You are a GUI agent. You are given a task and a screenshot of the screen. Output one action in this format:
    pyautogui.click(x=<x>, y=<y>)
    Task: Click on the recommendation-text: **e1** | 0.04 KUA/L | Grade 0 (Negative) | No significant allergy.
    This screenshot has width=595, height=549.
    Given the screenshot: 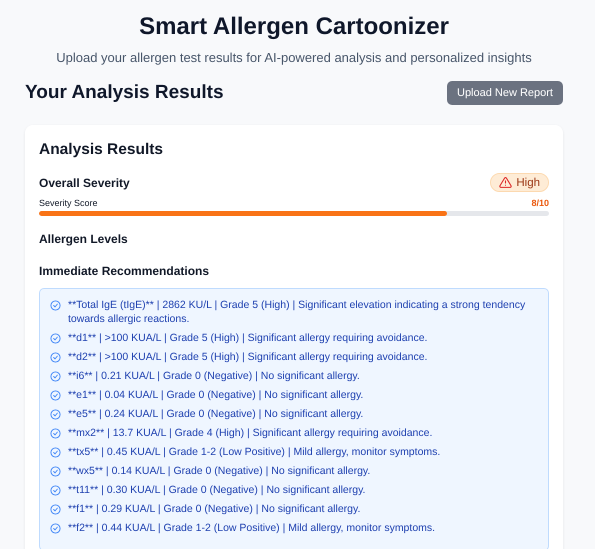 What is the action you would take?
    pyautogui.click(x=216, y=395)
    